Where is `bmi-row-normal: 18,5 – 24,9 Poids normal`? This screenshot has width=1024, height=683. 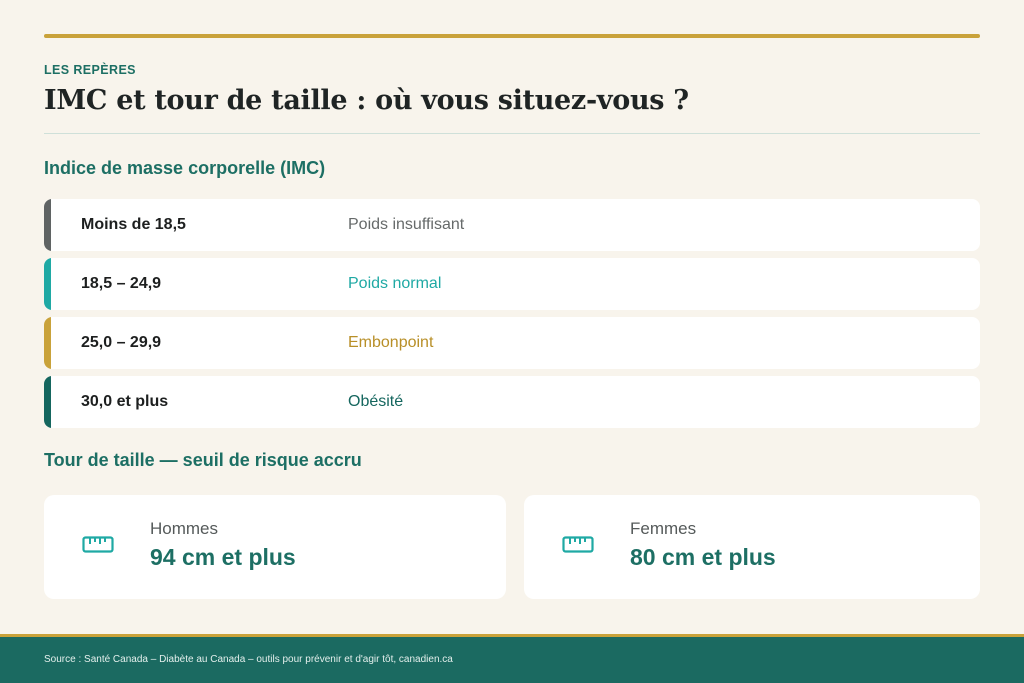 bmi-row-normal: 18,5 – 24,9 Poids normal is located at coordinates (512, 284).